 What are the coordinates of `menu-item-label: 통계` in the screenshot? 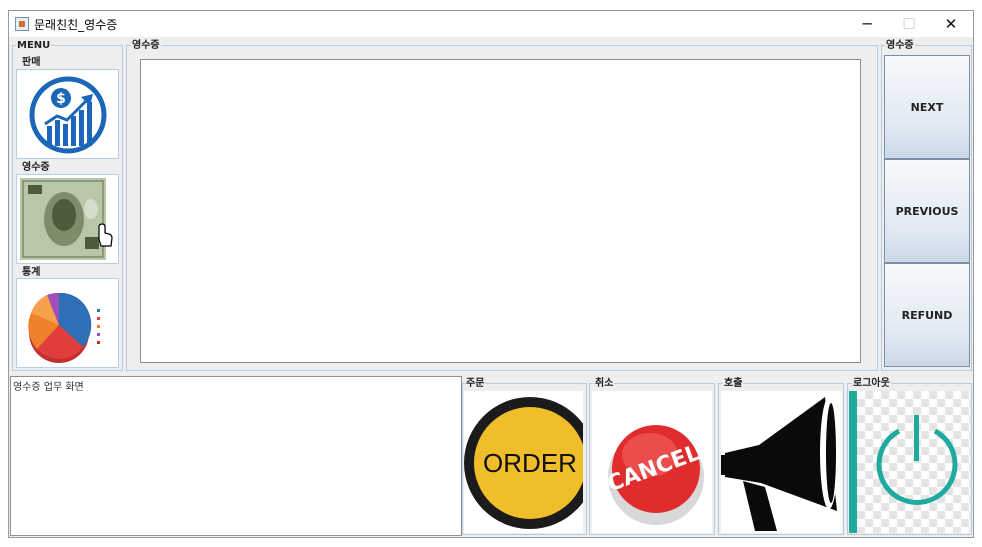 It's located at (31, 272).